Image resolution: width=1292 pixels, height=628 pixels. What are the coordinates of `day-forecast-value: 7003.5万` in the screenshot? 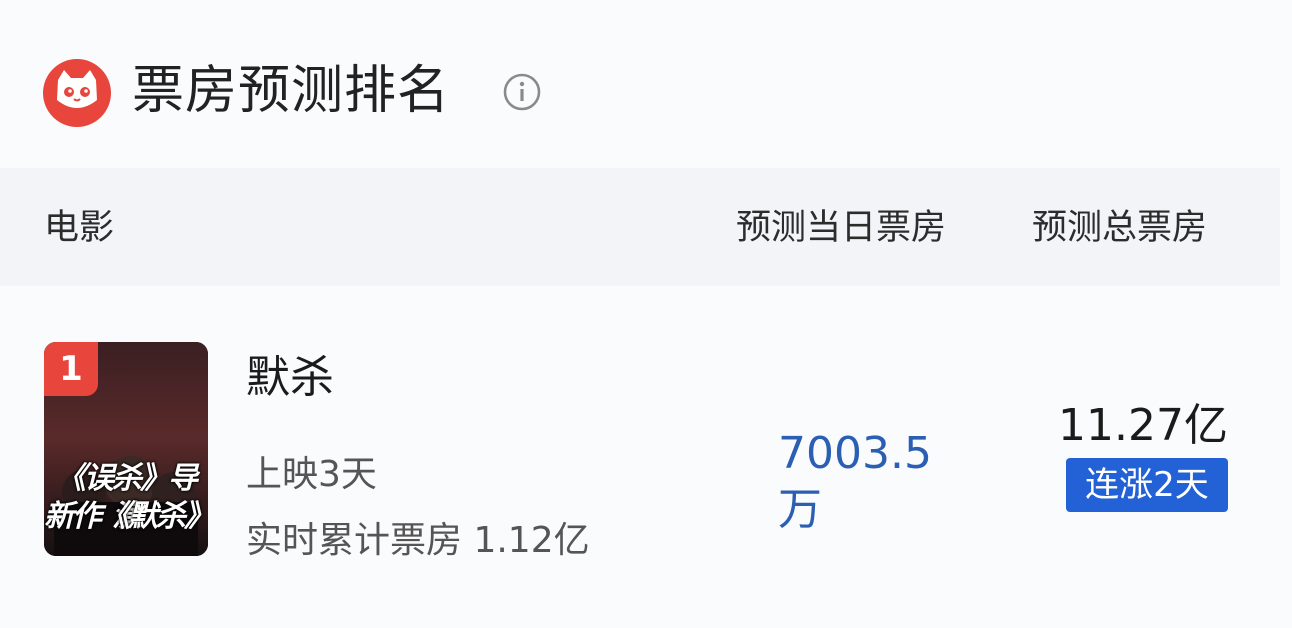 It's located at (855, 481).